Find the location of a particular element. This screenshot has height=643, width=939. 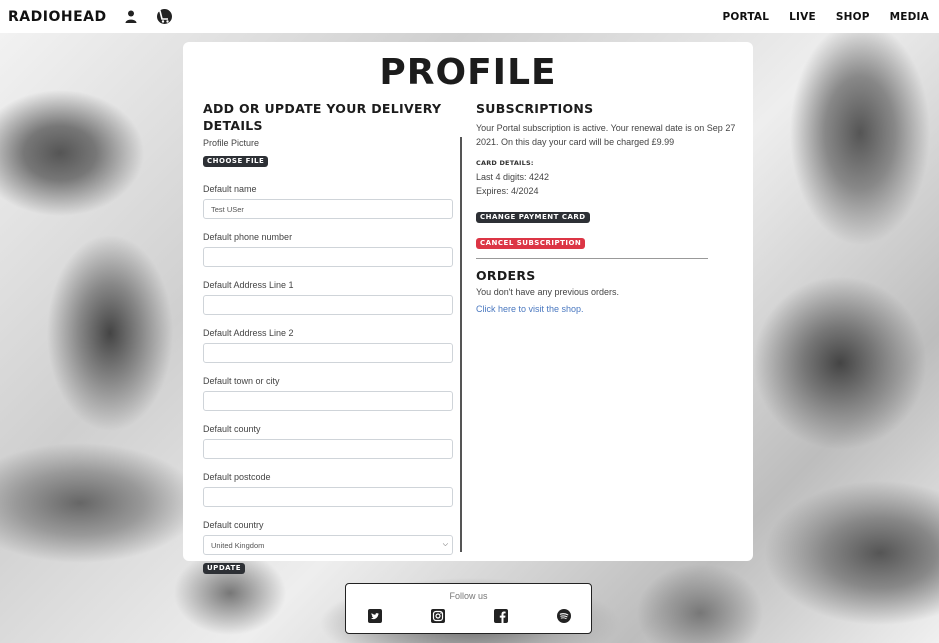

visit-shop-link: Click here to visit the shop. is located at coordinates (530, 309).